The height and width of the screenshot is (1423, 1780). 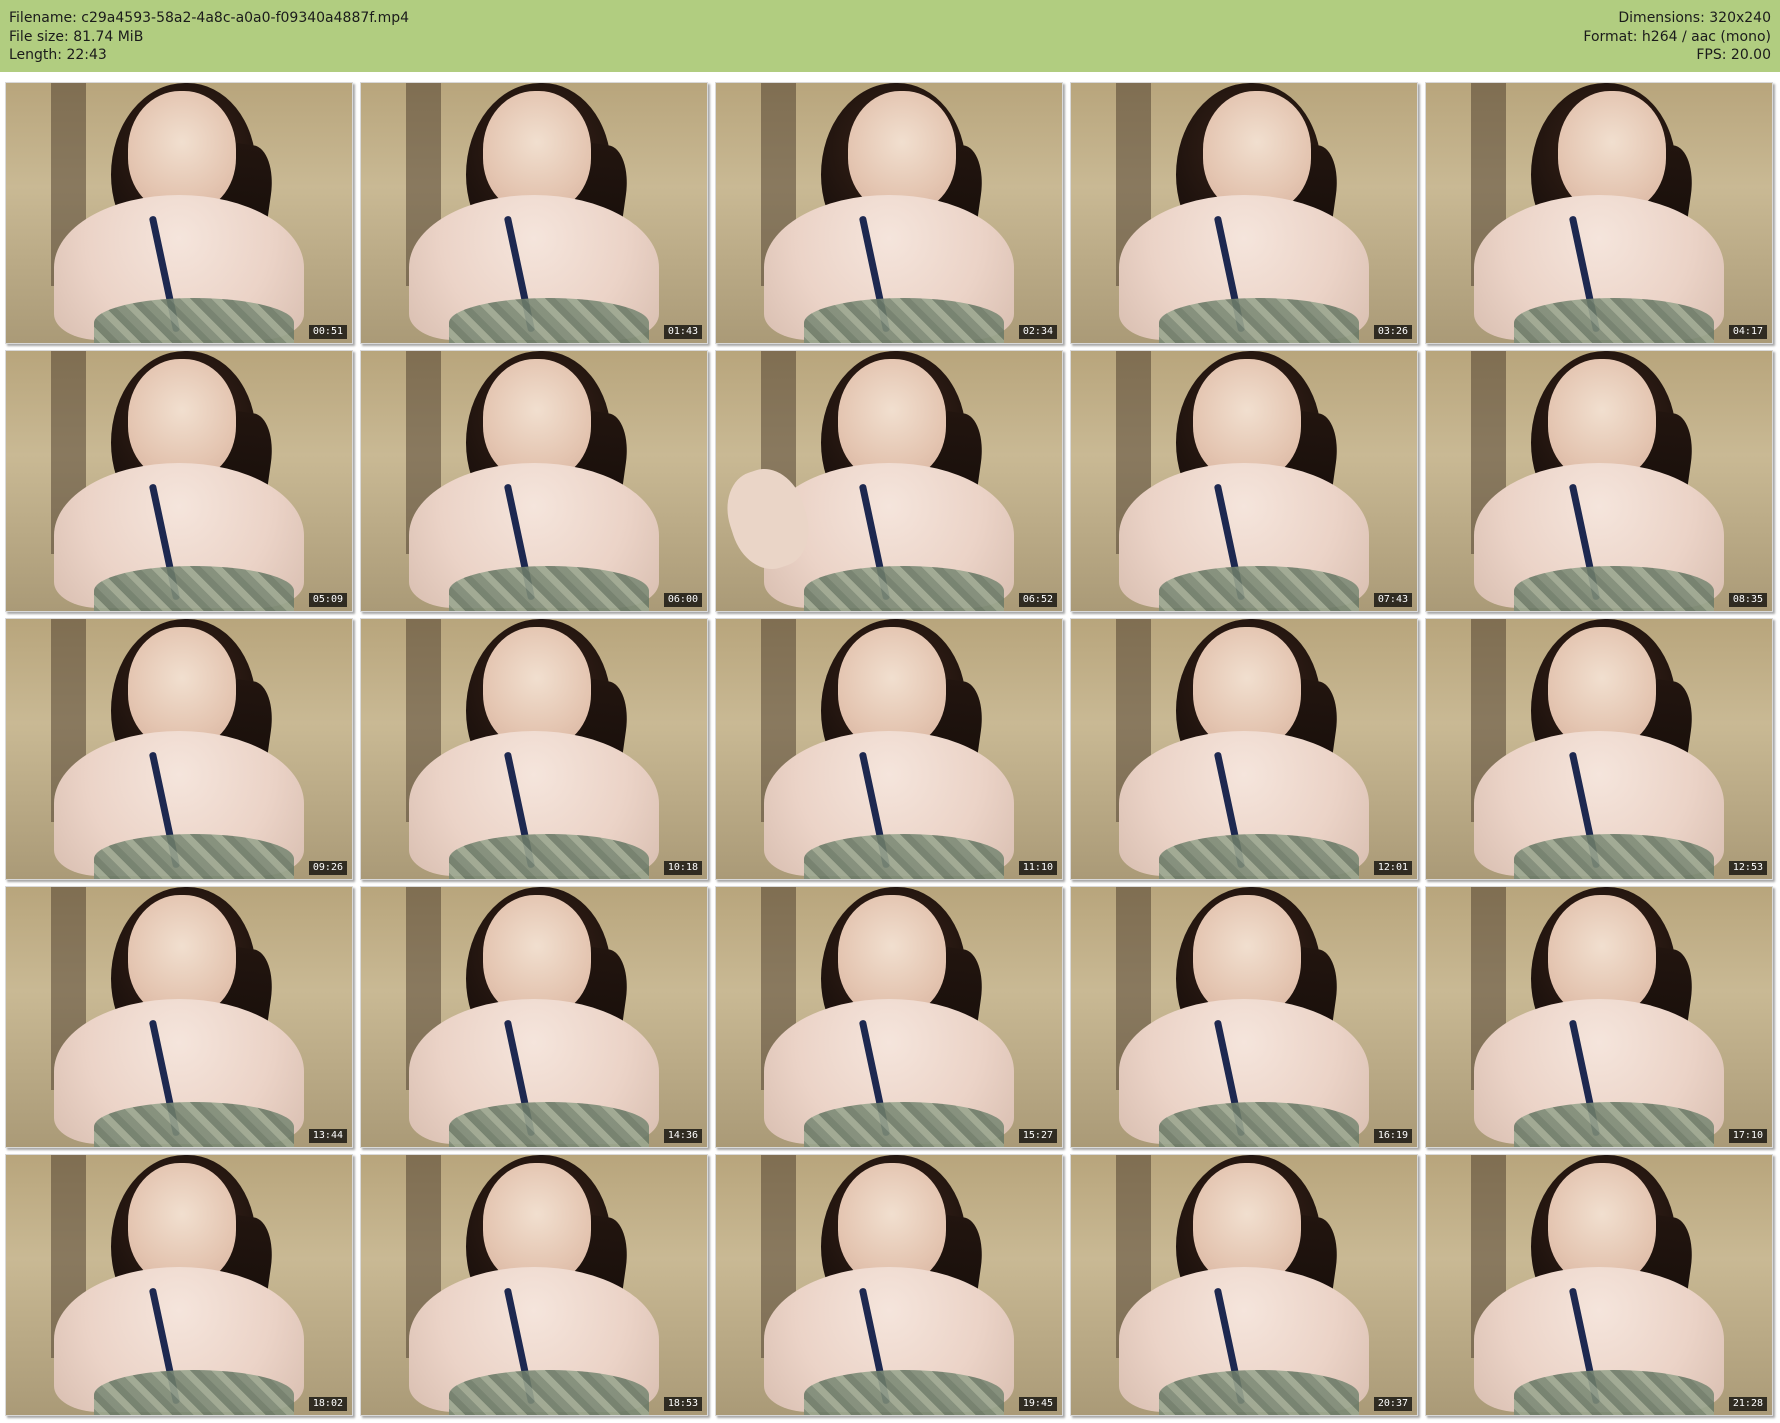 What do you see at coordinates (327, 332) in the screenshot?
I see `timestamp-label: 00:51` at bounding box center [327, 332].